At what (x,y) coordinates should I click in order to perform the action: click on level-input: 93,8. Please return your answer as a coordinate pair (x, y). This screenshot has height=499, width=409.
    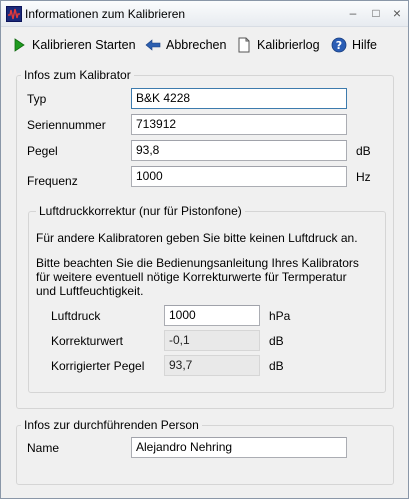
    Looking at the image, I should click on (239, 150).